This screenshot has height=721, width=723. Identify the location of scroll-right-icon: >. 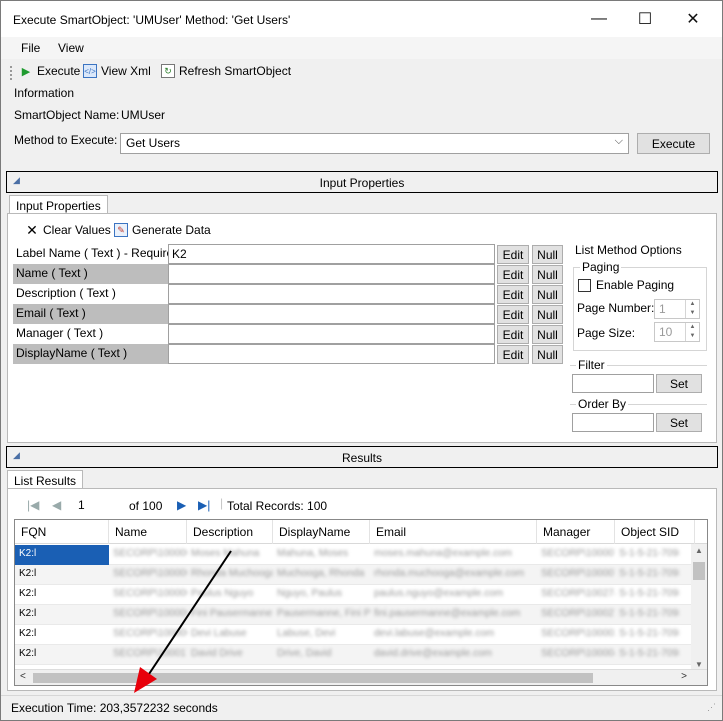
(684, 676).